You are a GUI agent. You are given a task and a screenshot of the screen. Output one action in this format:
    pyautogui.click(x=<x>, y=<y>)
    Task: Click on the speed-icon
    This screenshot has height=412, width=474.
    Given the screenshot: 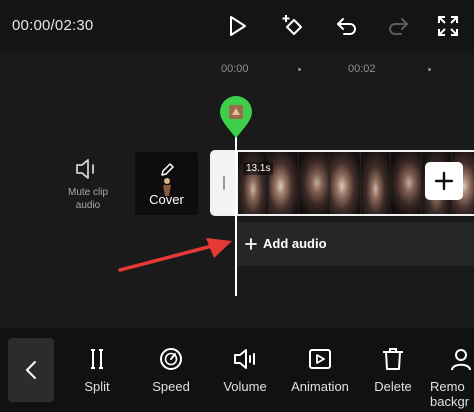 What is the action you would take?
    pyautogui.click(x=171, y=359)
    